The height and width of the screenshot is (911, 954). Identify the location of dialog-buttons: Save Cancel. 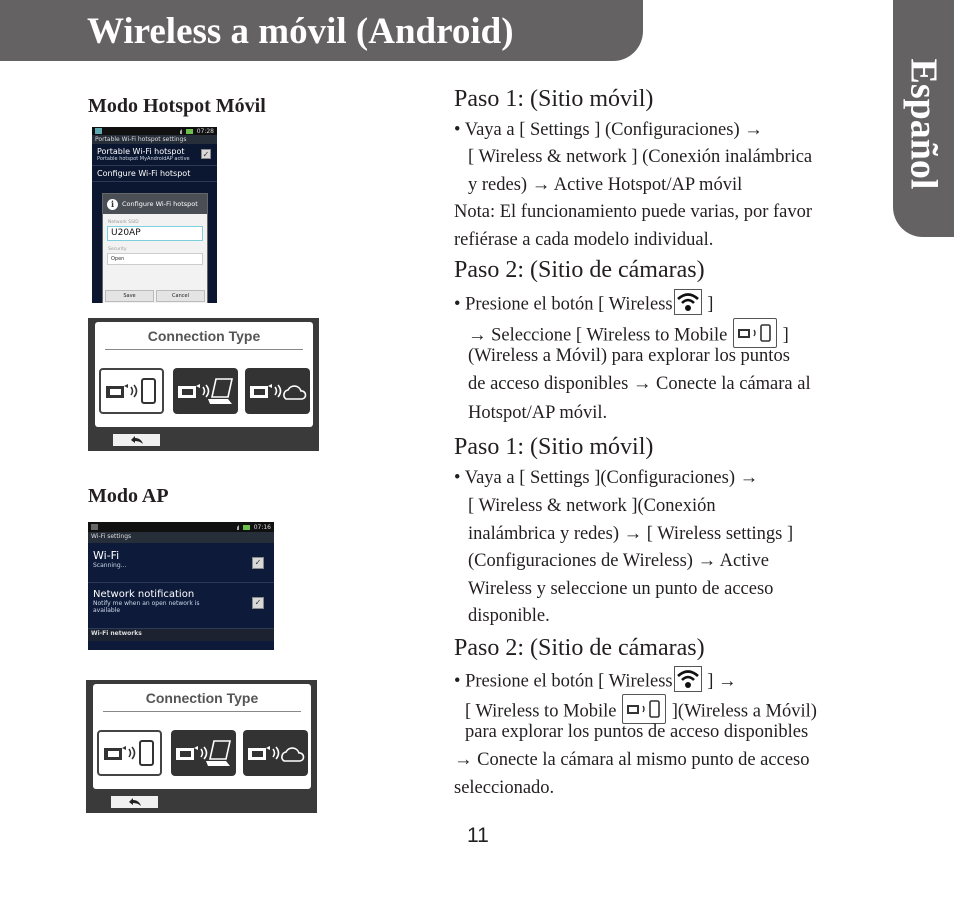
(155, 296).